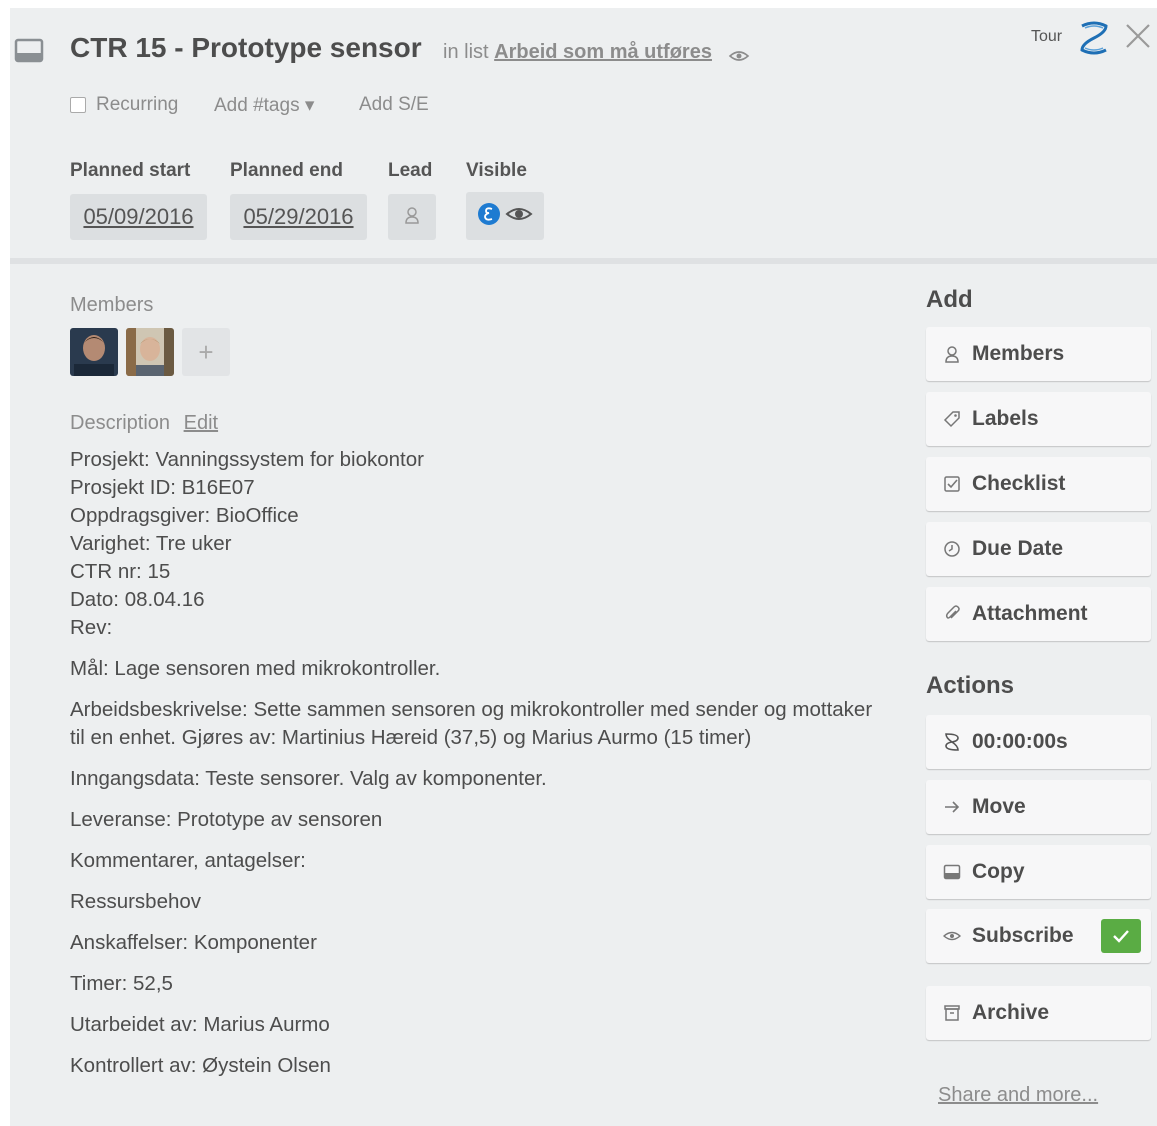 The height and width of the screenshot is (1126, 1157). What do you see at coordinates (603, 52) in the screenshot?
I see `list-link: Arbeid som må utføres` at bounding box center [603, 52].